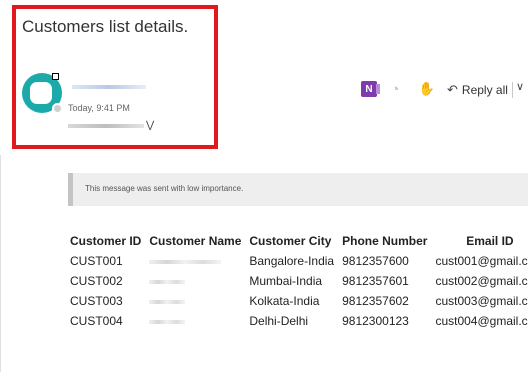 This screenshot has height=372, width=528. Describe the element at coordinates (286, 281) in the screenshot. I see `cell-customer-city: Mumbai-India` at that location.